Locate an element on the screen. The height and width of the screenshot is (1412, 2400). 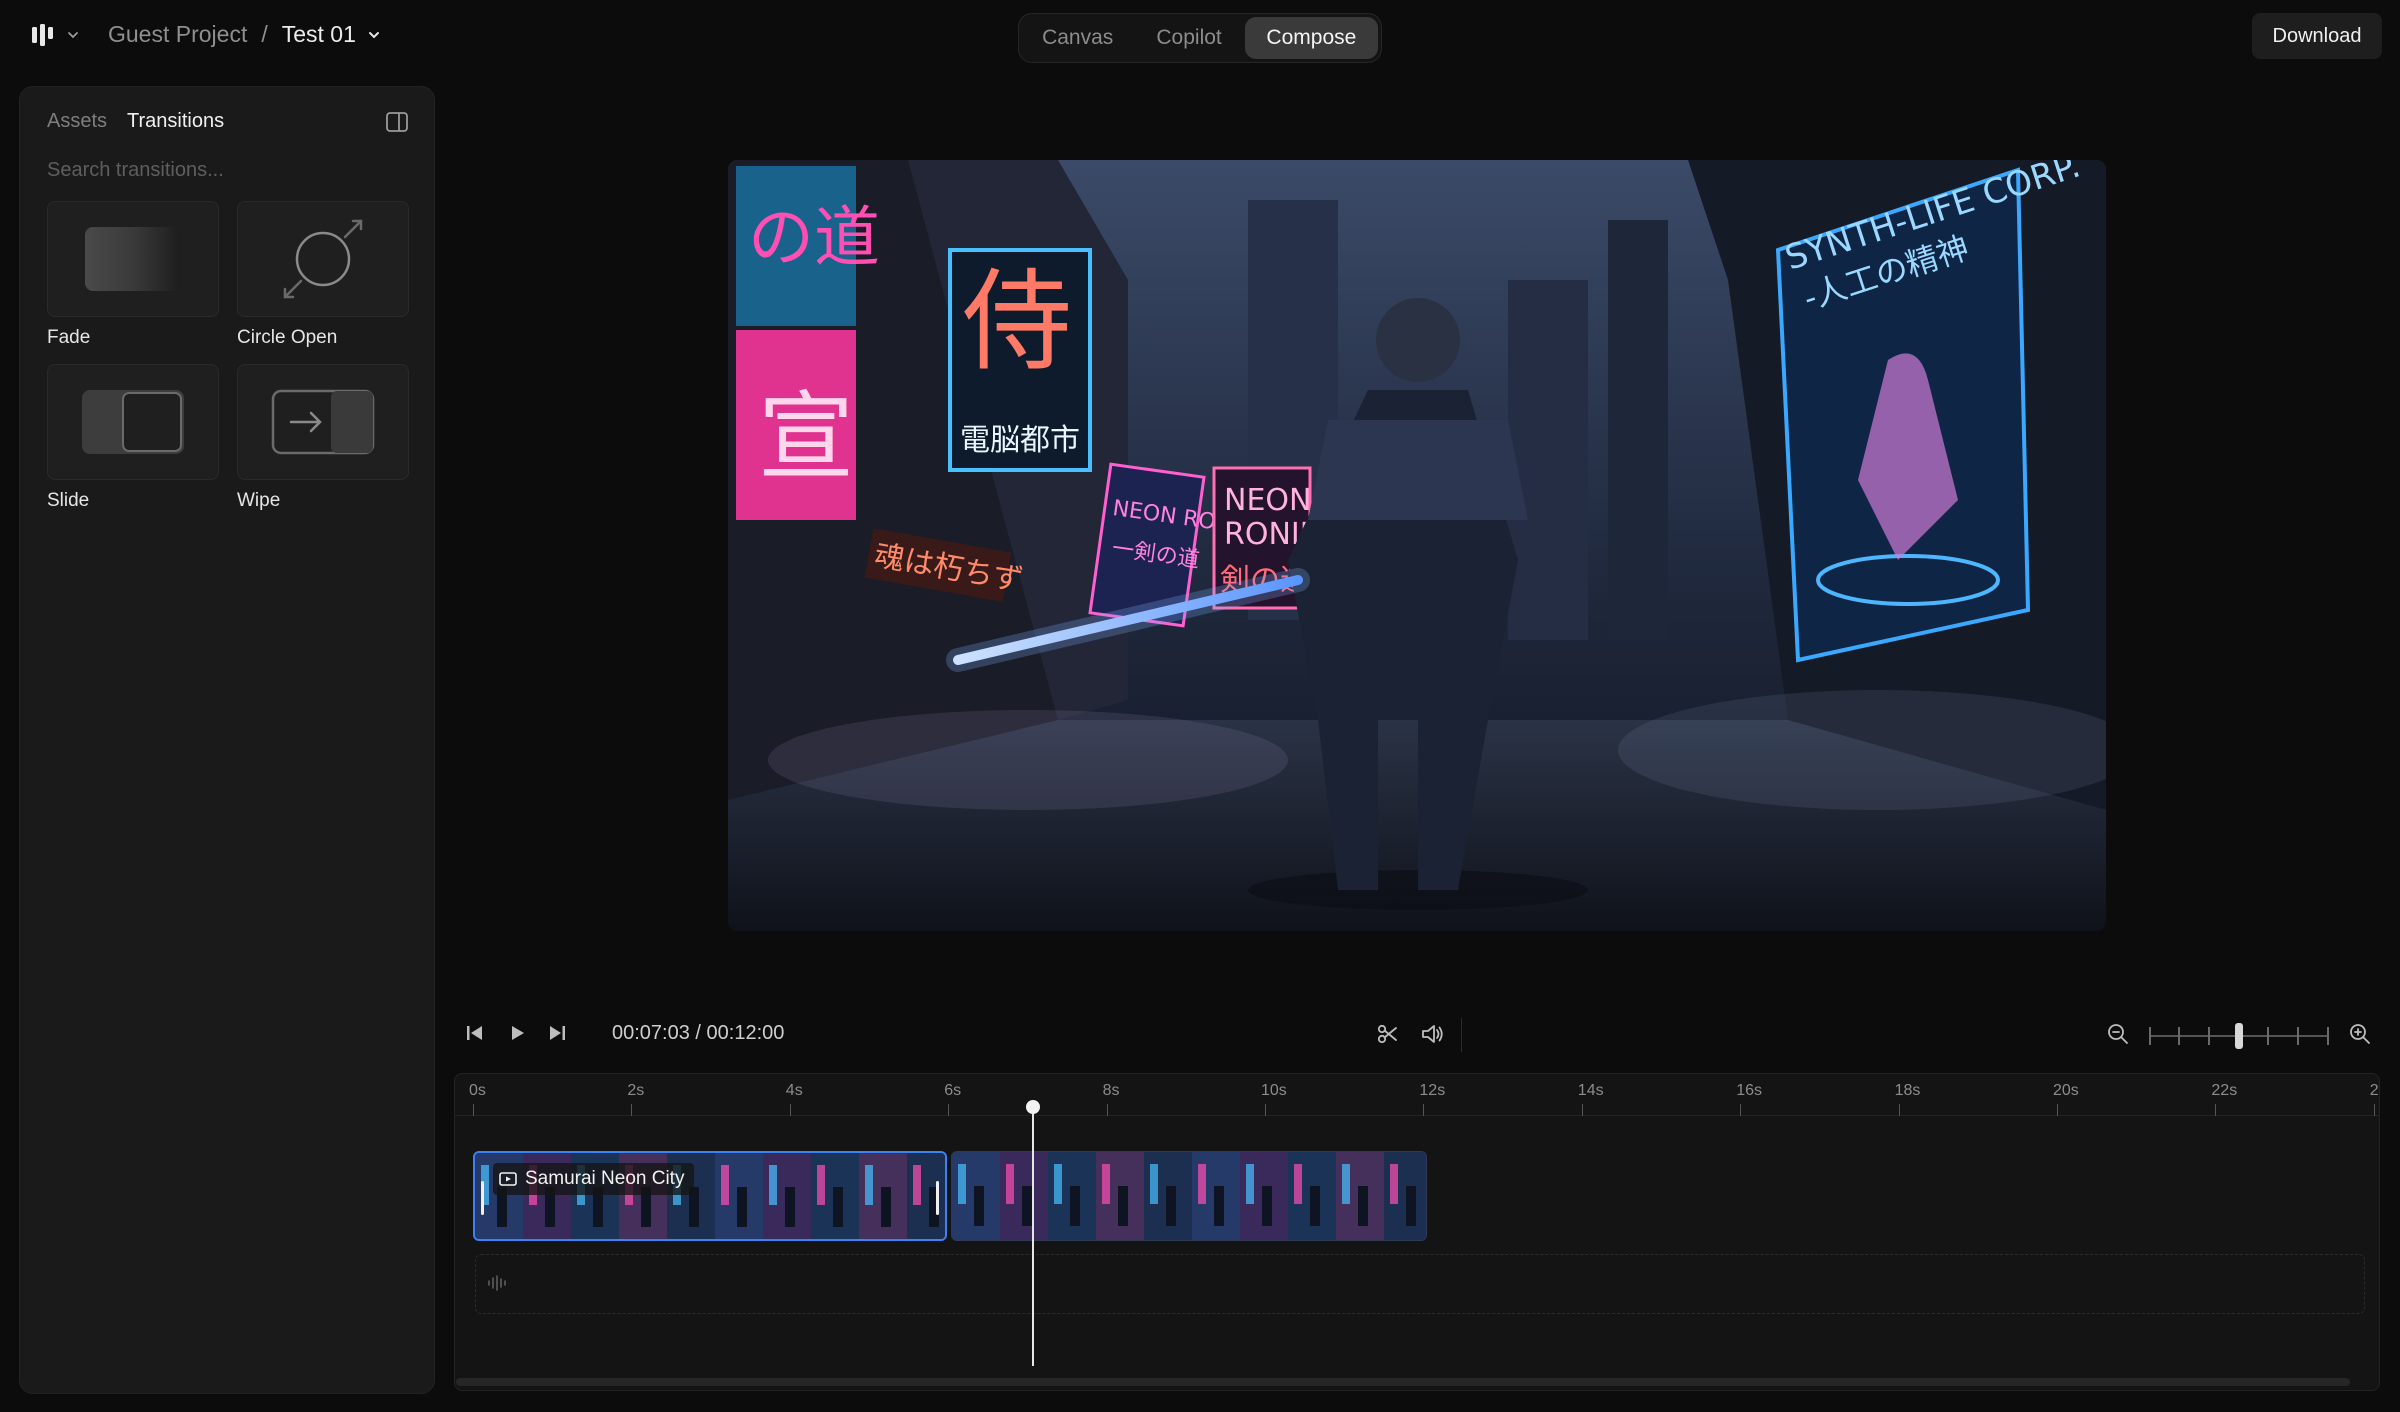
transition-circle-open: Circle Open is located at coordinates (323, 275).